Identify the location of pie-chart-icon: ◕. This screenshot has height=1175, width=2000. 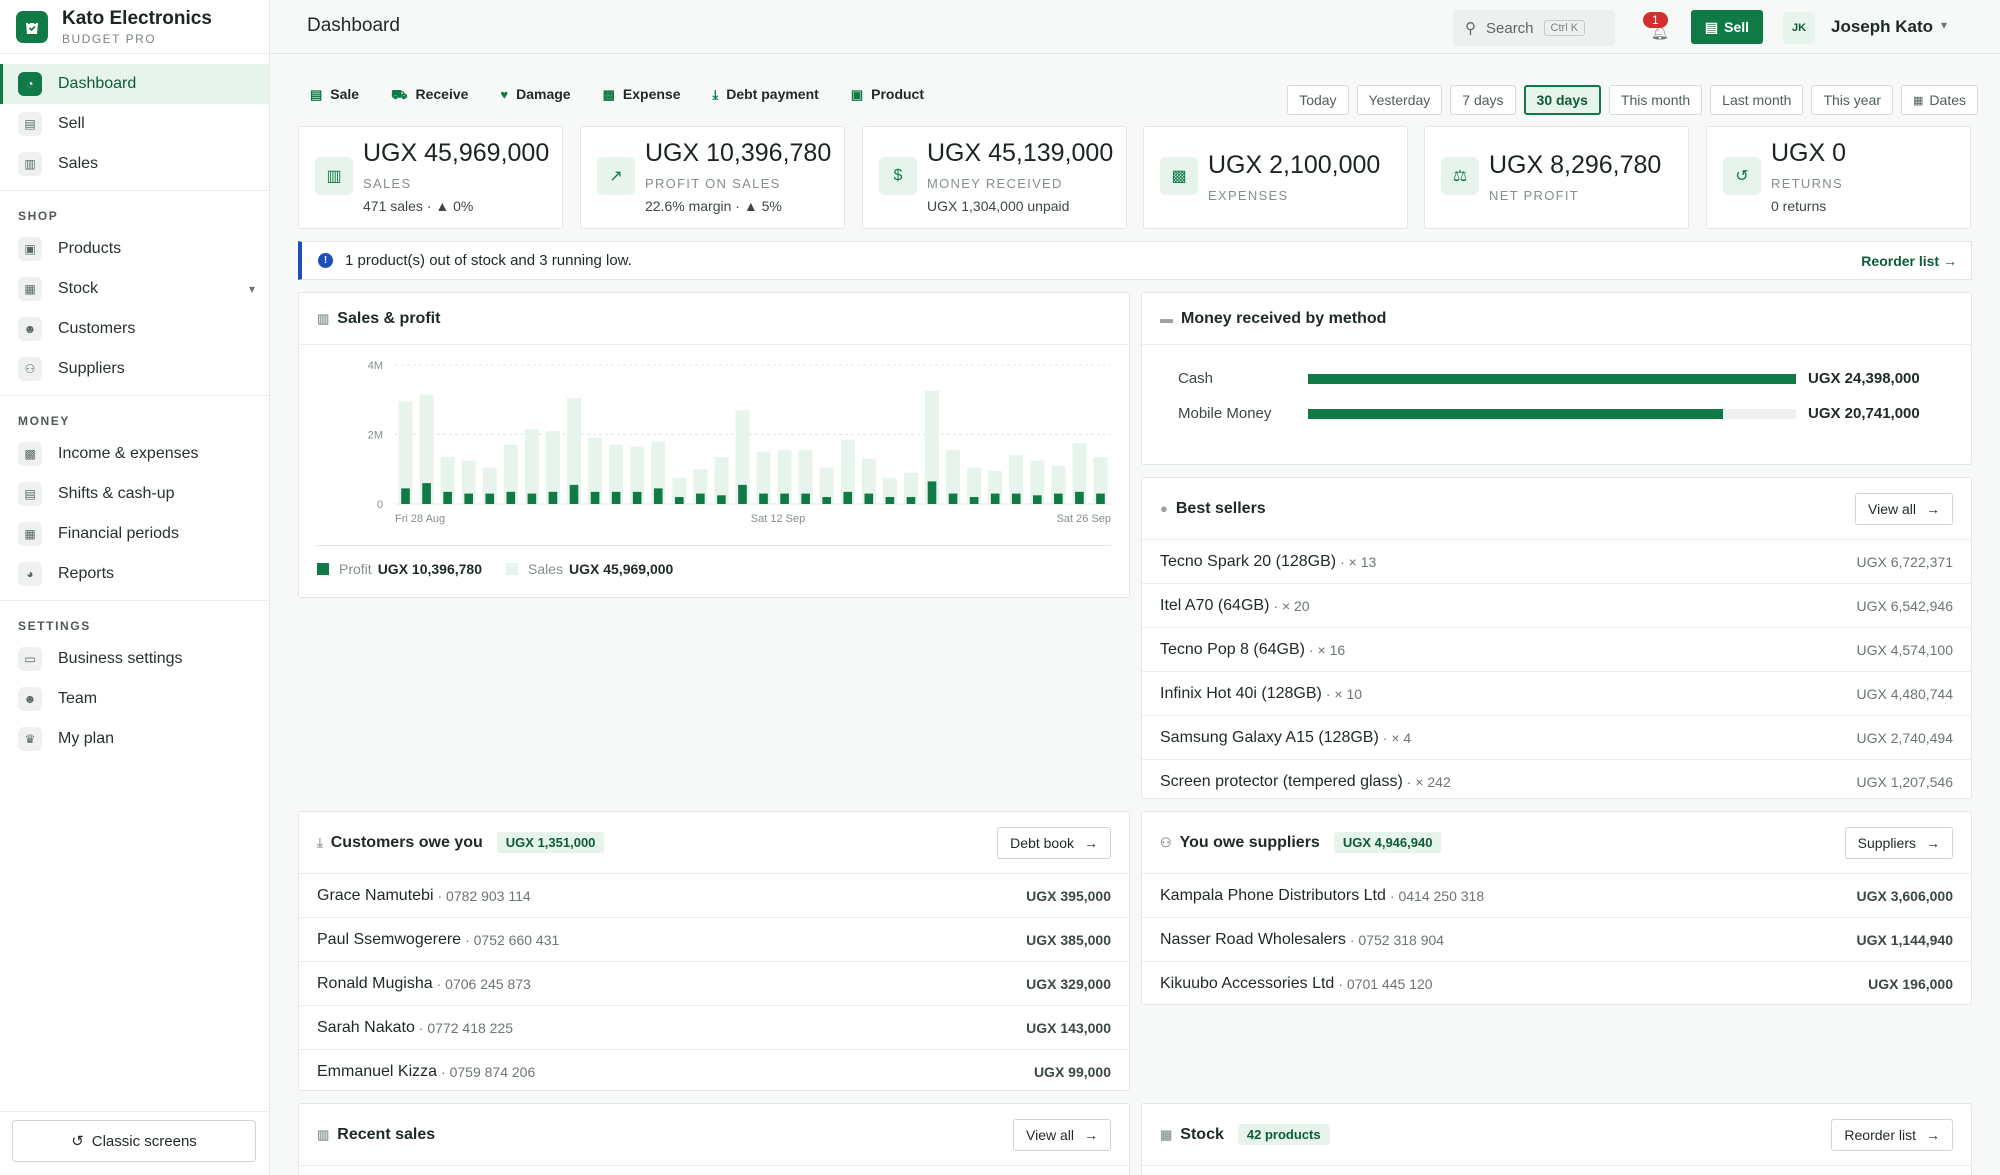
(30, 574).